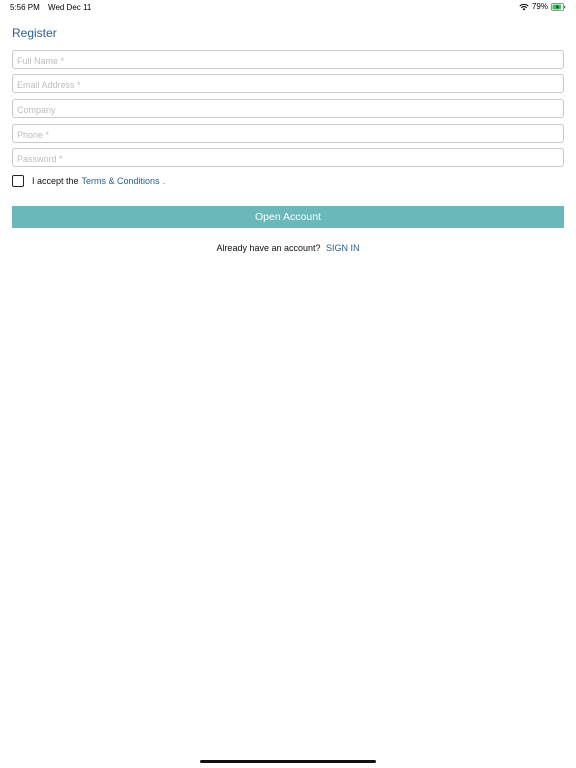 The width and height of the screenshot is (576, 768). I want to click on phone-input, so click(288, 135).